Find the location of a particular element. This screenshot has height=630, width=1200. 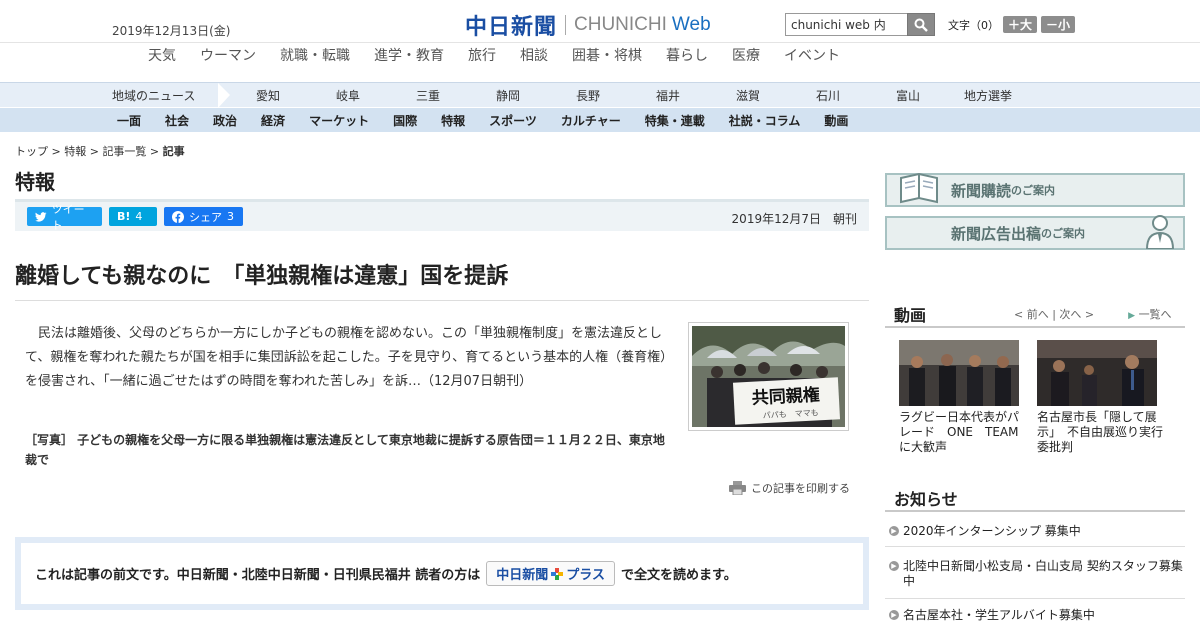

breadcrumb-link: 特報 is located at coordinates (75, 151).